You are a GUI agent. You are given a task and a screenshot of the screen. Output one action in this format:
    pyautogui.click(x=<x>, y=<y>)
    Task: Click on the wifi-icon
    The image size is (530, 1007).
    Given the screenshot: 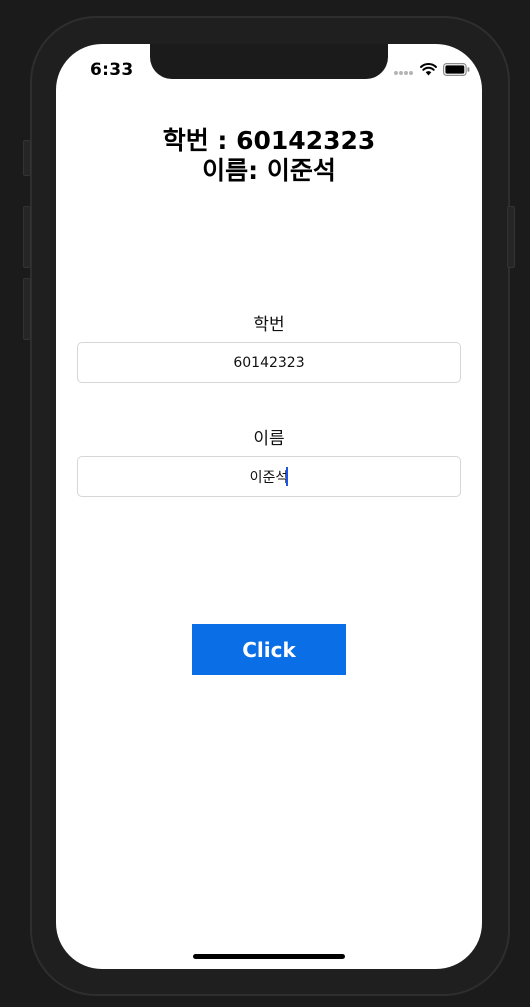 What is the action you would take?
    pyautogui.click(x=428, y=70)
    